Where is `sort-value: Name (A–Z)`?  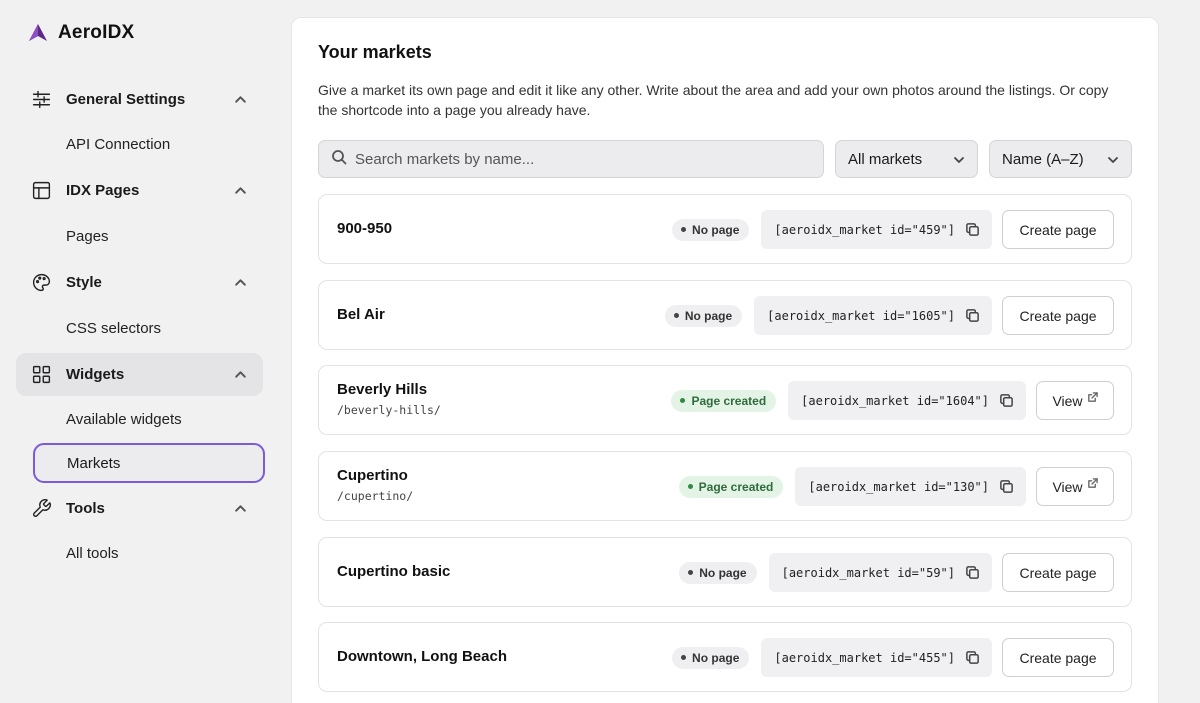 sort-value: Name (A–Z) is located at coordinates (1043, 159).